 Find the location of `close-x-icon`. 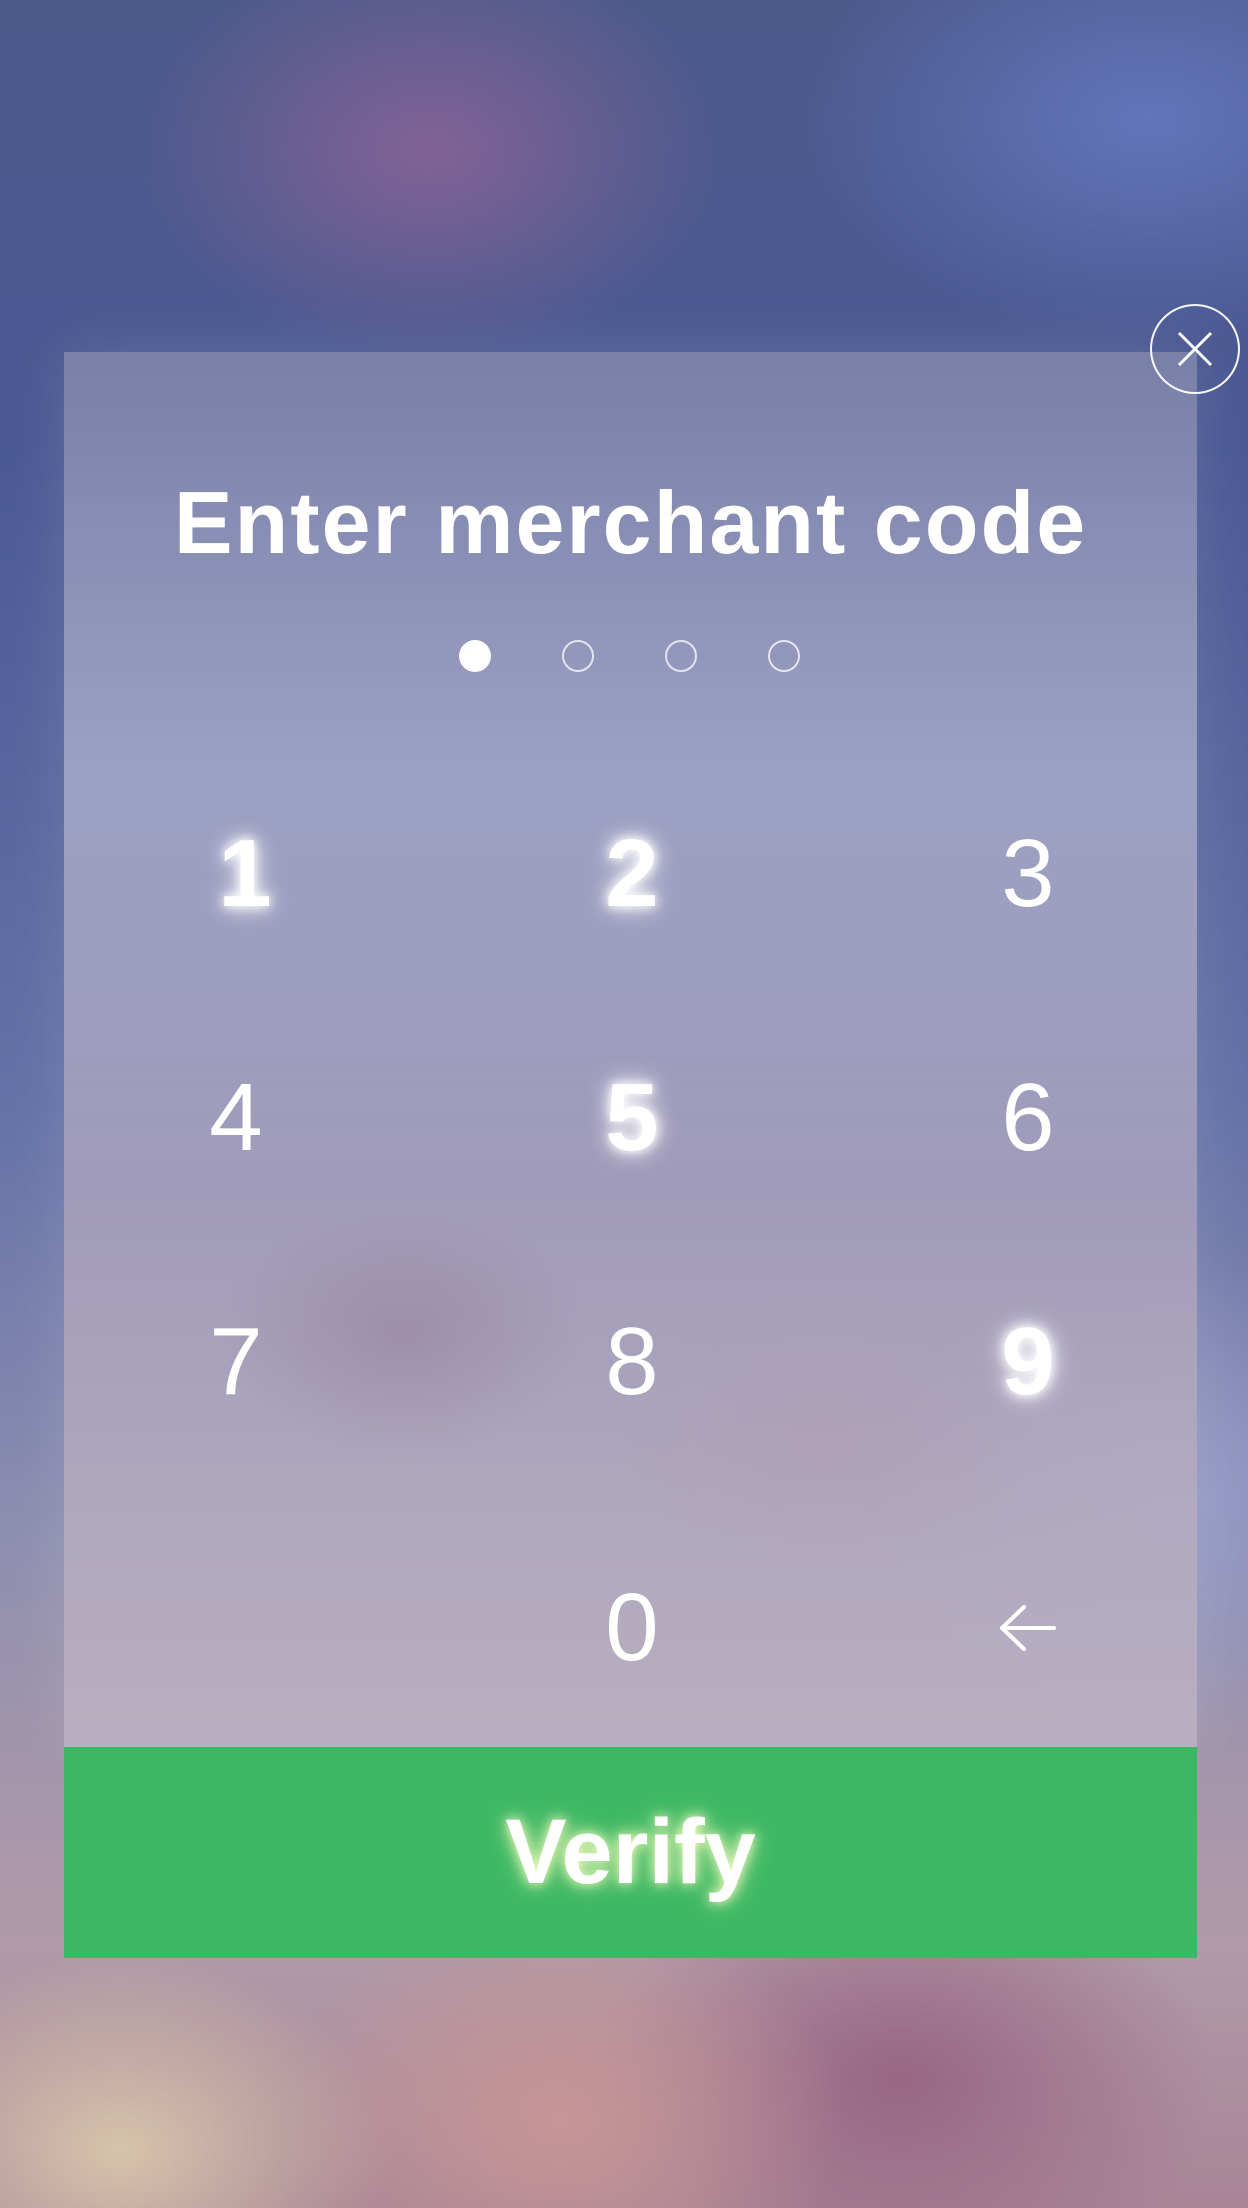

close-x-icon is located at coordinates (1195, 349).